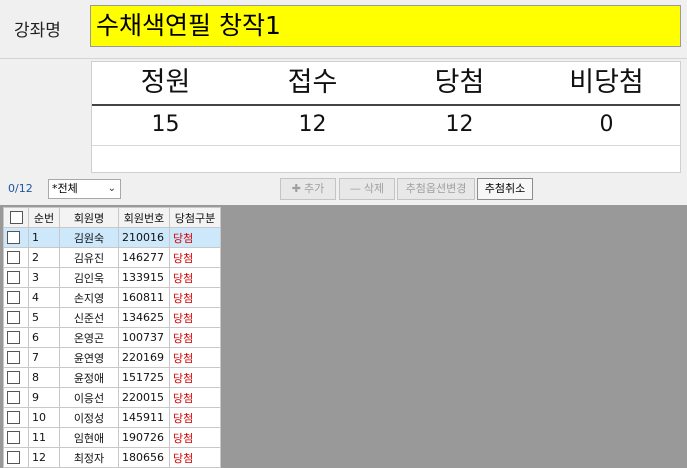 The height and width of the screenshot is (468, 687). Describe the element at coordinates (436, 189) in the screenshot. I see `draw-options-button: 추첨옵션변경` at that location.